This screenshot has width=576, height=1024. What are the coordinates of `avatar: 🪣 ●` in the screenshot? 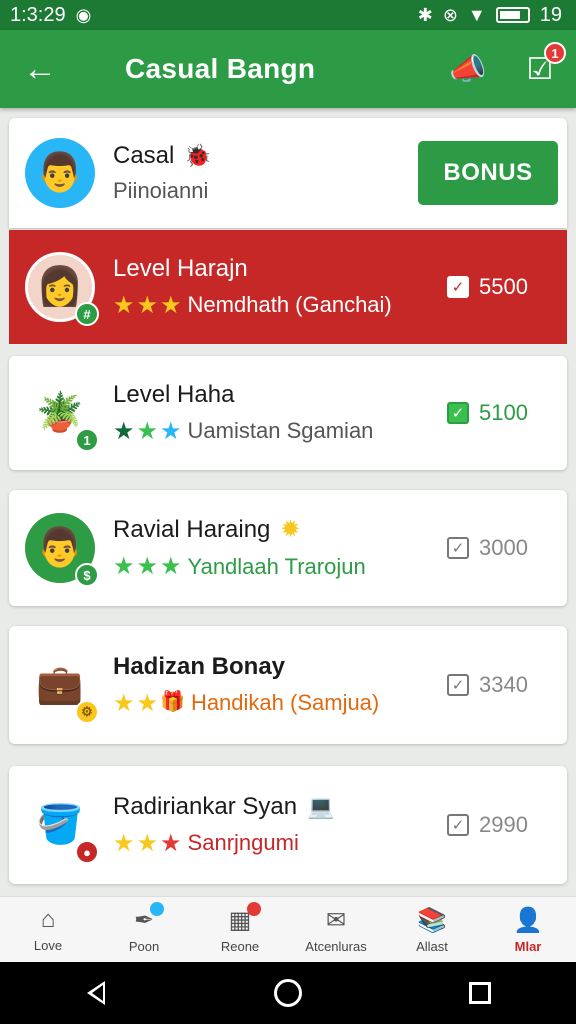 It's located at (62, 827).